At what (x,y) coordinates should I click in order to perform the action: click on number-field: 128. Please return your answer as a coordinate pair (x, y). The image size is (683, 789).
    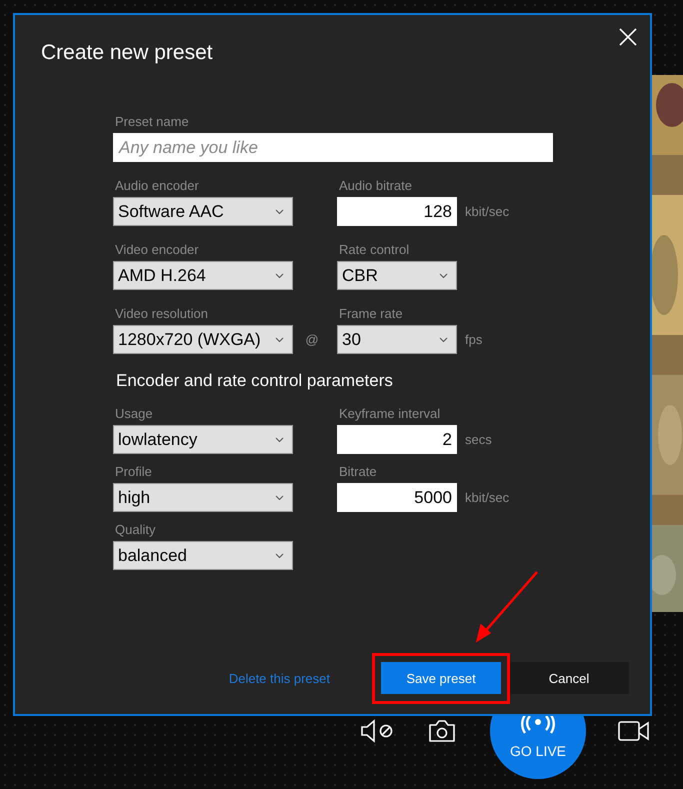
    Looking at the image, I should click on (397, 211).